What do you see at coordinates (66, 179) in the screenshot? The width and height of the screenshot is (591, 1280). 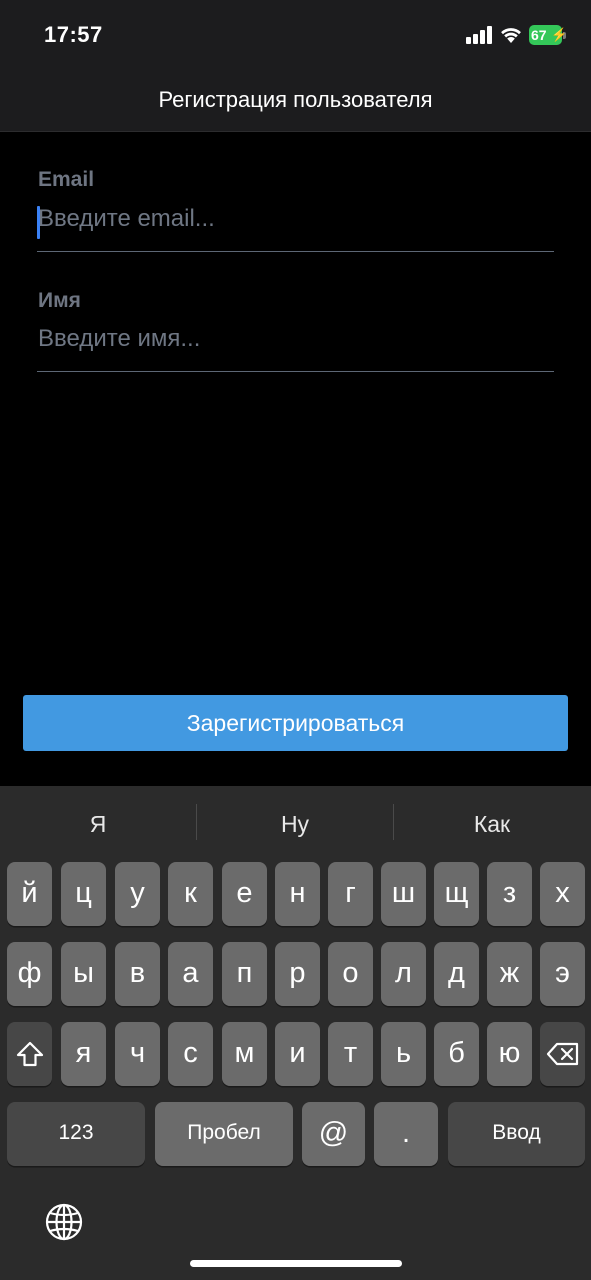 I see `email-label: Email` at bounding box center [66, 179].